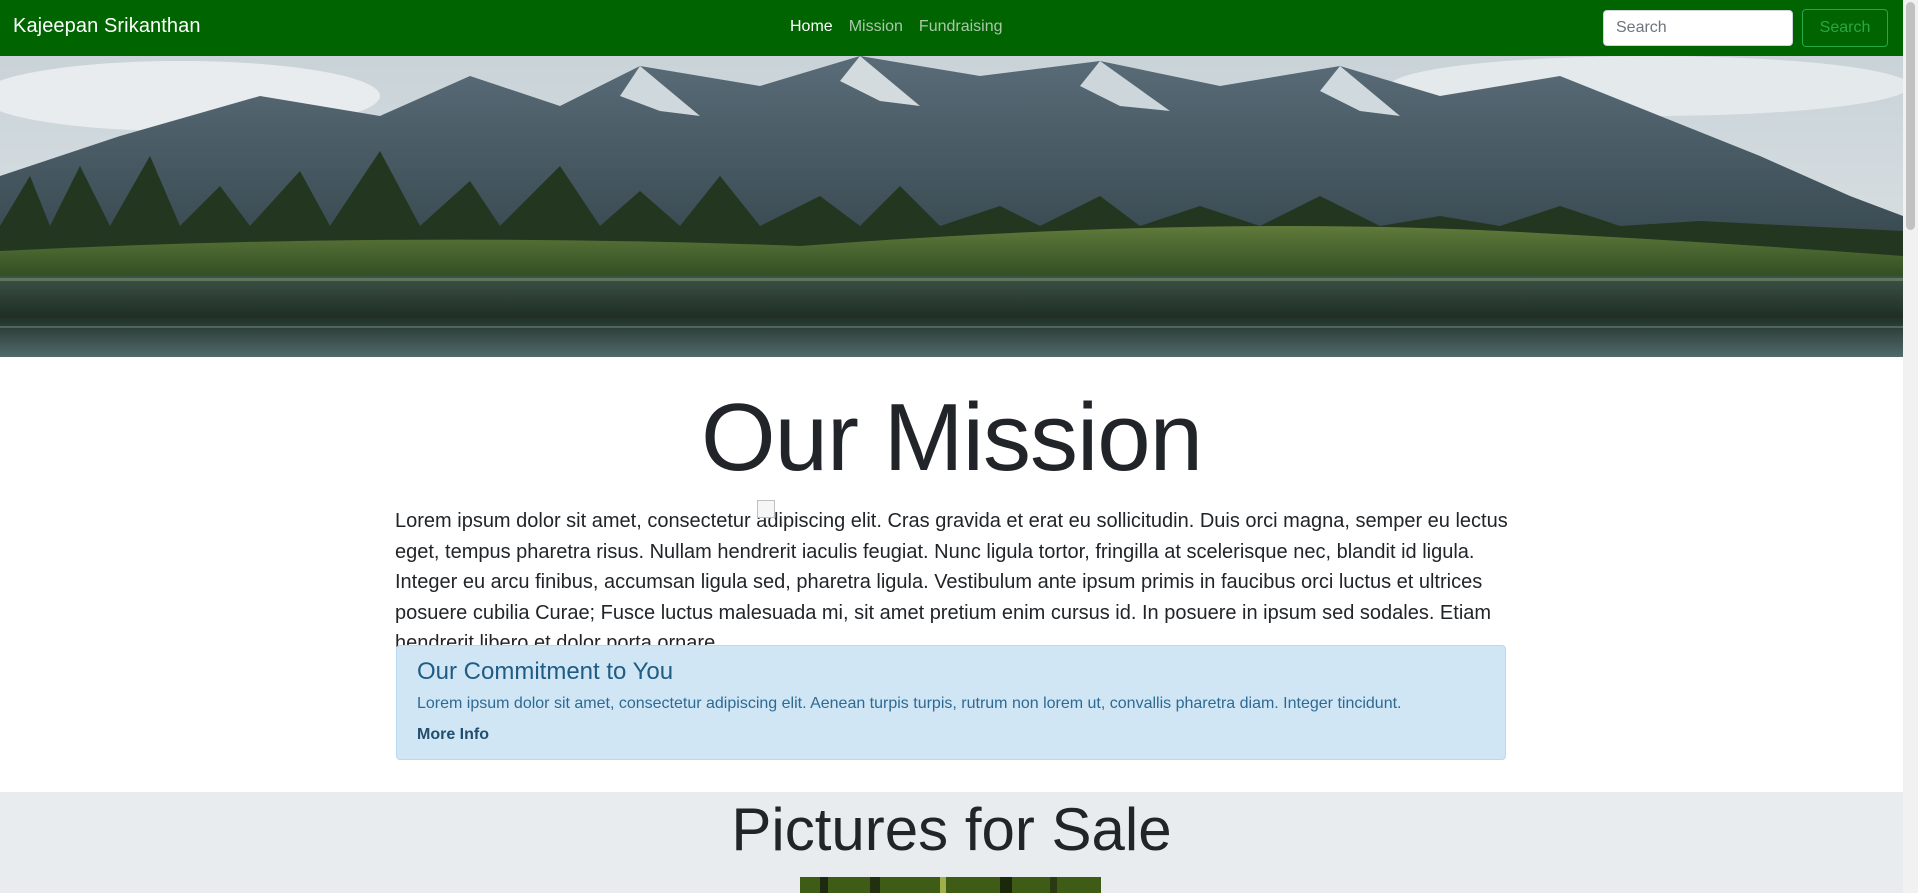  What do you see at coordinates (904, 27) in the screenshot?
I see `nav-links: Home Mission Fundraising` at bounding box center [904, 27].